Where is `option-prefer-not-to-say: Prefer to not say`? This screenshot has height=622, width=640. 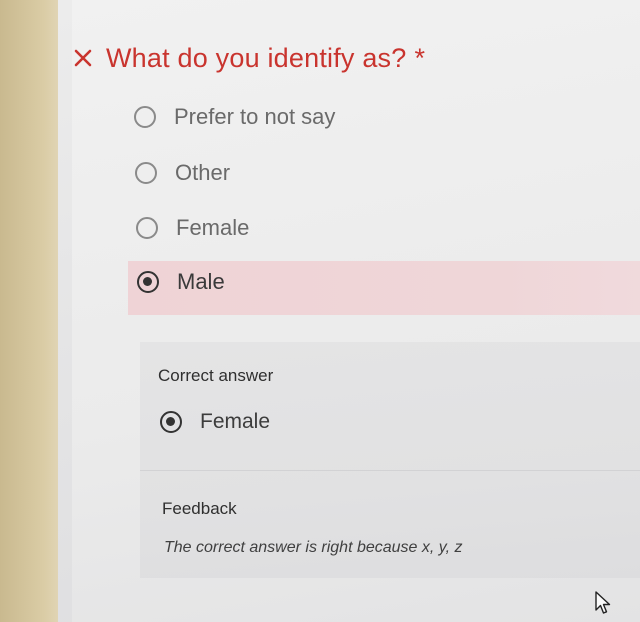
option-prefer-not-to-say: Prefer to not say is located at coordinates (234, 117).